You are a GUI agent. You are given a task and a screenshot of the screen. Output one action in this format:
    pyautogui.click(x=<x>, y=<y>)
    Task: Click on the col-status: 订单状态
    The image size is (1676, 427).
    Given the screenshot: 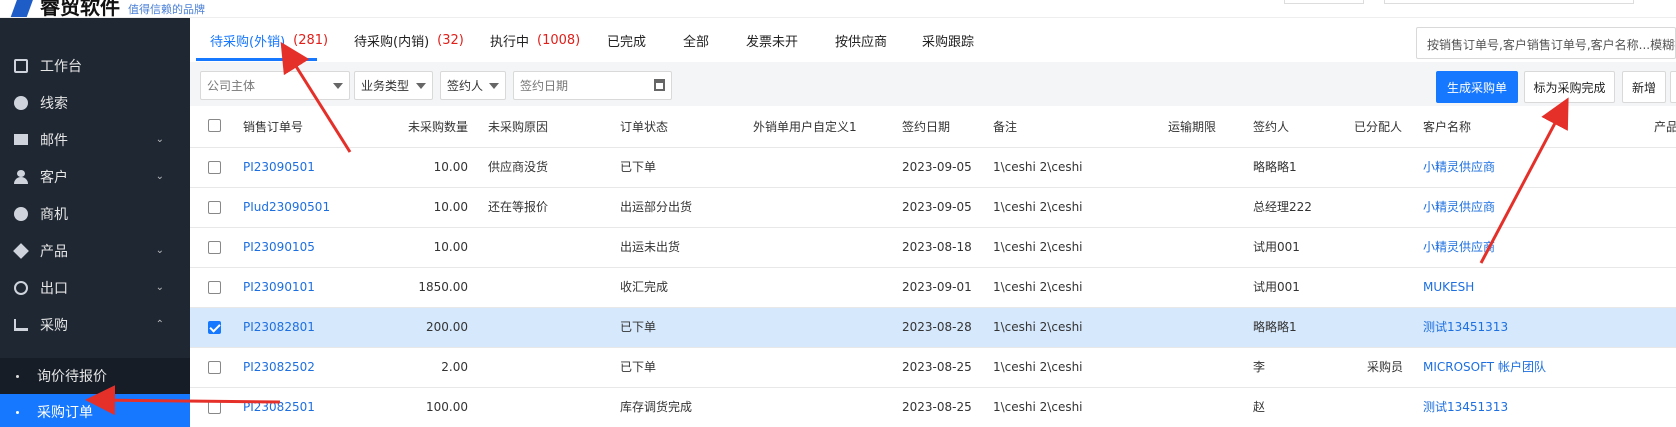 What is the action you would take?
    pyautogui.click(x=644, y=127)
    